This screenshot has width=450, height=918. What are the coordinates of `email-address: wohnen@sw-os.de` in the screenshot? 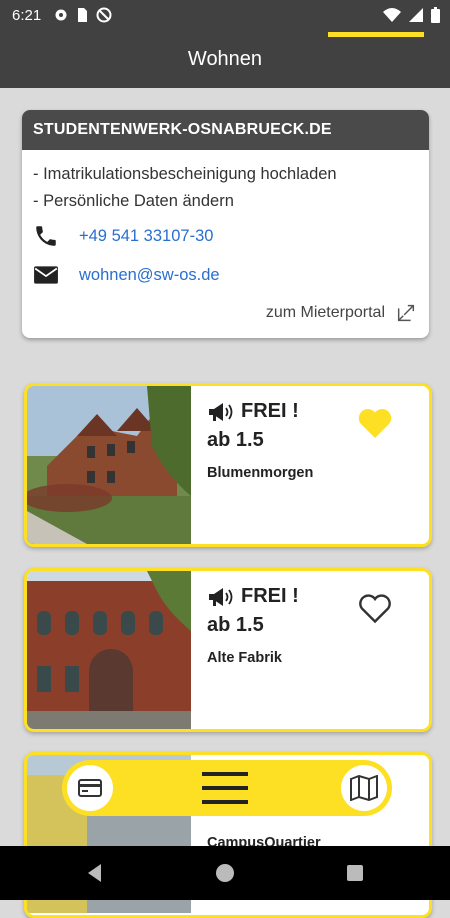 It's located at (149, 274).